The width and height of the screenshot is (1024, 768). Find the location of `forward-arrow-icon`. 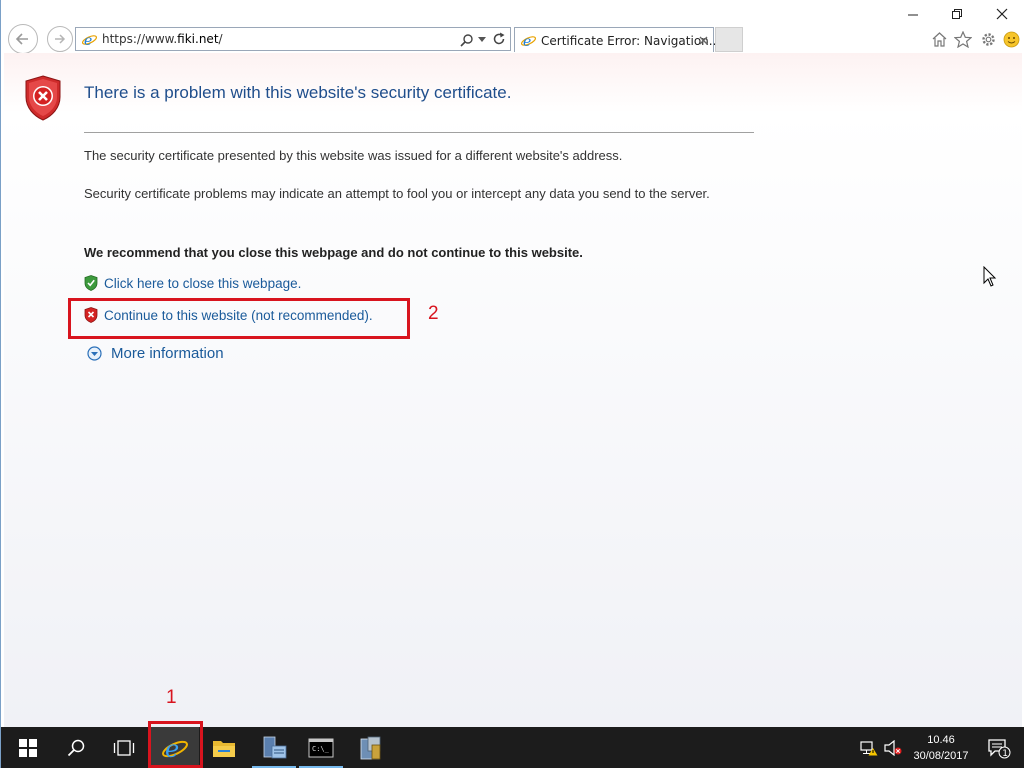

forward-arrow-icon is located at coordinates (60, 39).